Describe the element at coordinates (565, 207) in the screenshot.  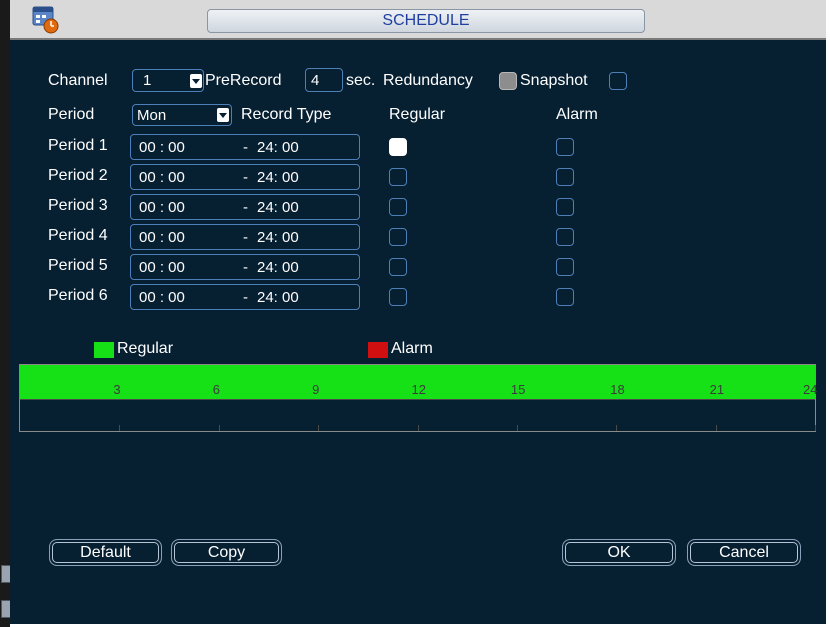
I see `period-3-alarm-checkbox` at that location.